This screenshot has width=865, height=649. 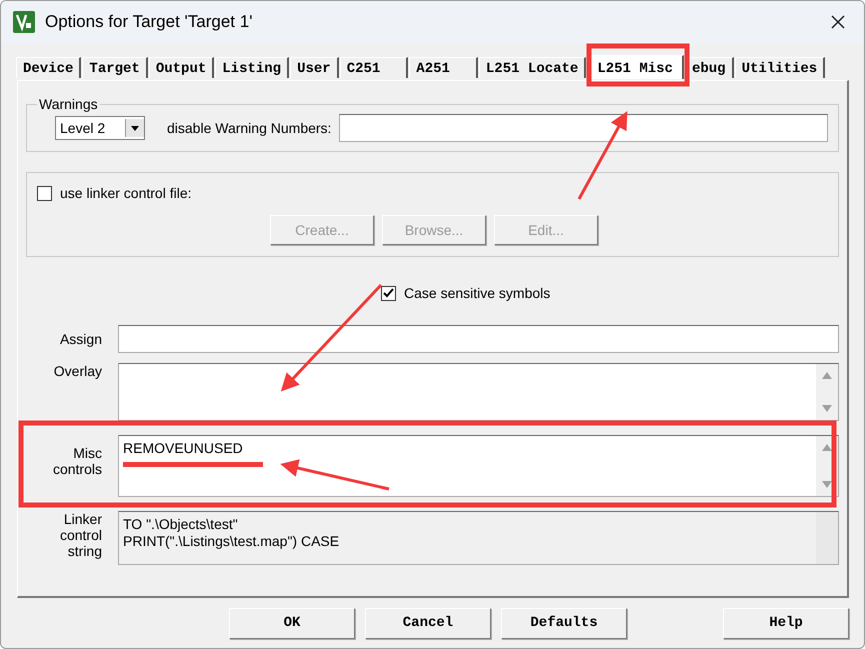 What do you see at coordinates (477, 293) in the screenshot?
I see `checkbox-label: Case sensitive symbols` at bounding box center [477, 293].